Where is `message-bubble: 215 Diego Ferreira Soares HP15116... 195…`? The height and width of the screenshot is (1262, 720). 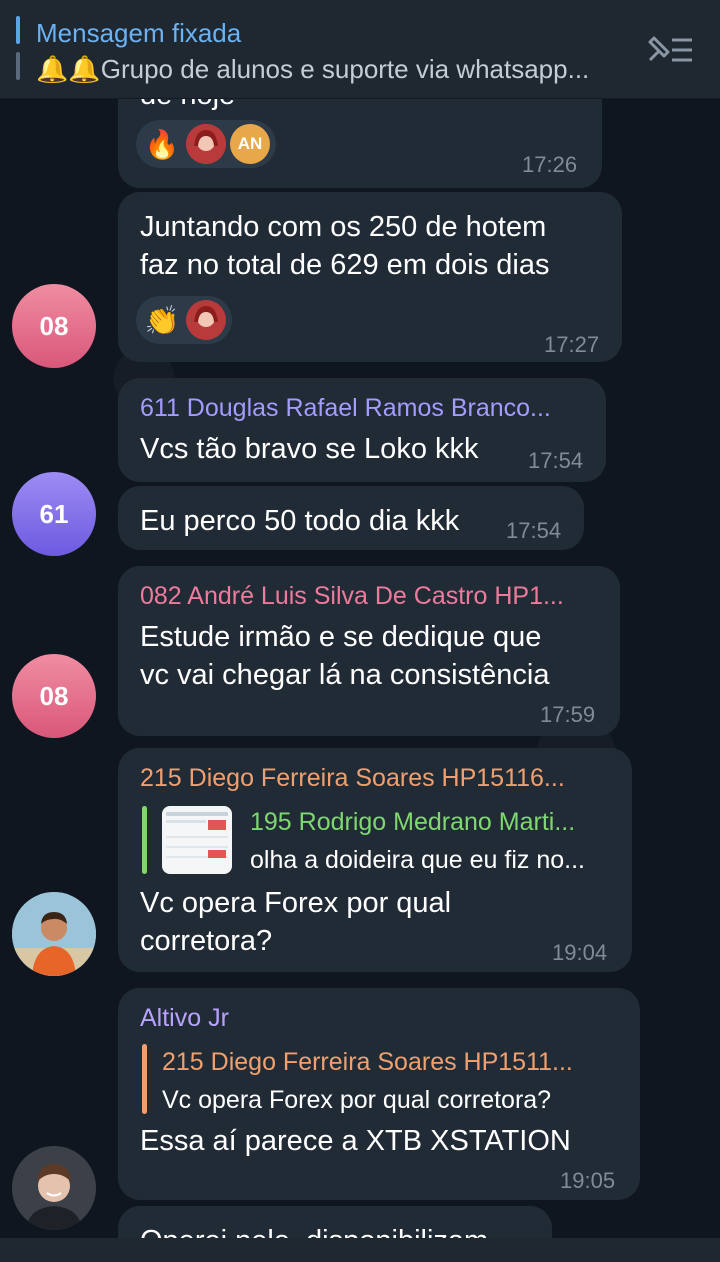
message-bubble: 215 Diego Ferreira Soares HP15116... 195… is located at coordinates (375, 860).